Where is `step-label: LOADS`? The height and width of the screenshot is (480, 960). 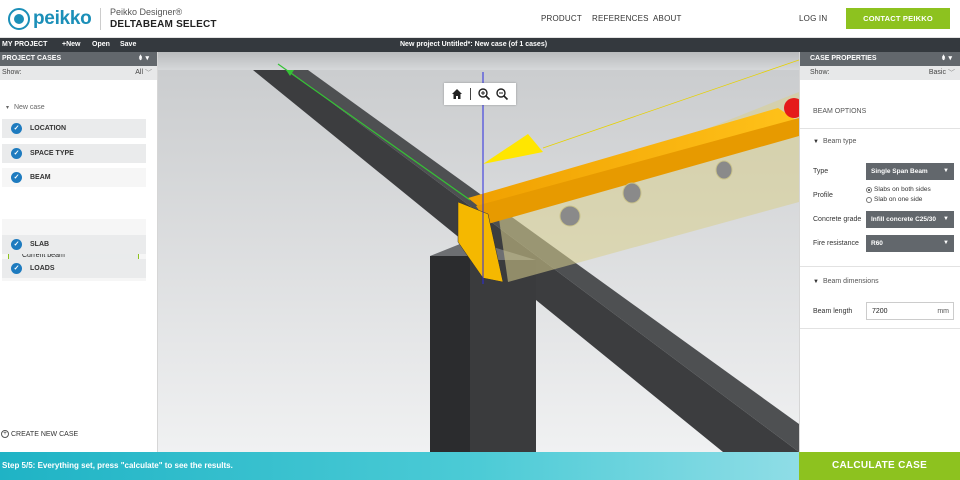 step-label: LOADS is located at coordinates (42, 268).